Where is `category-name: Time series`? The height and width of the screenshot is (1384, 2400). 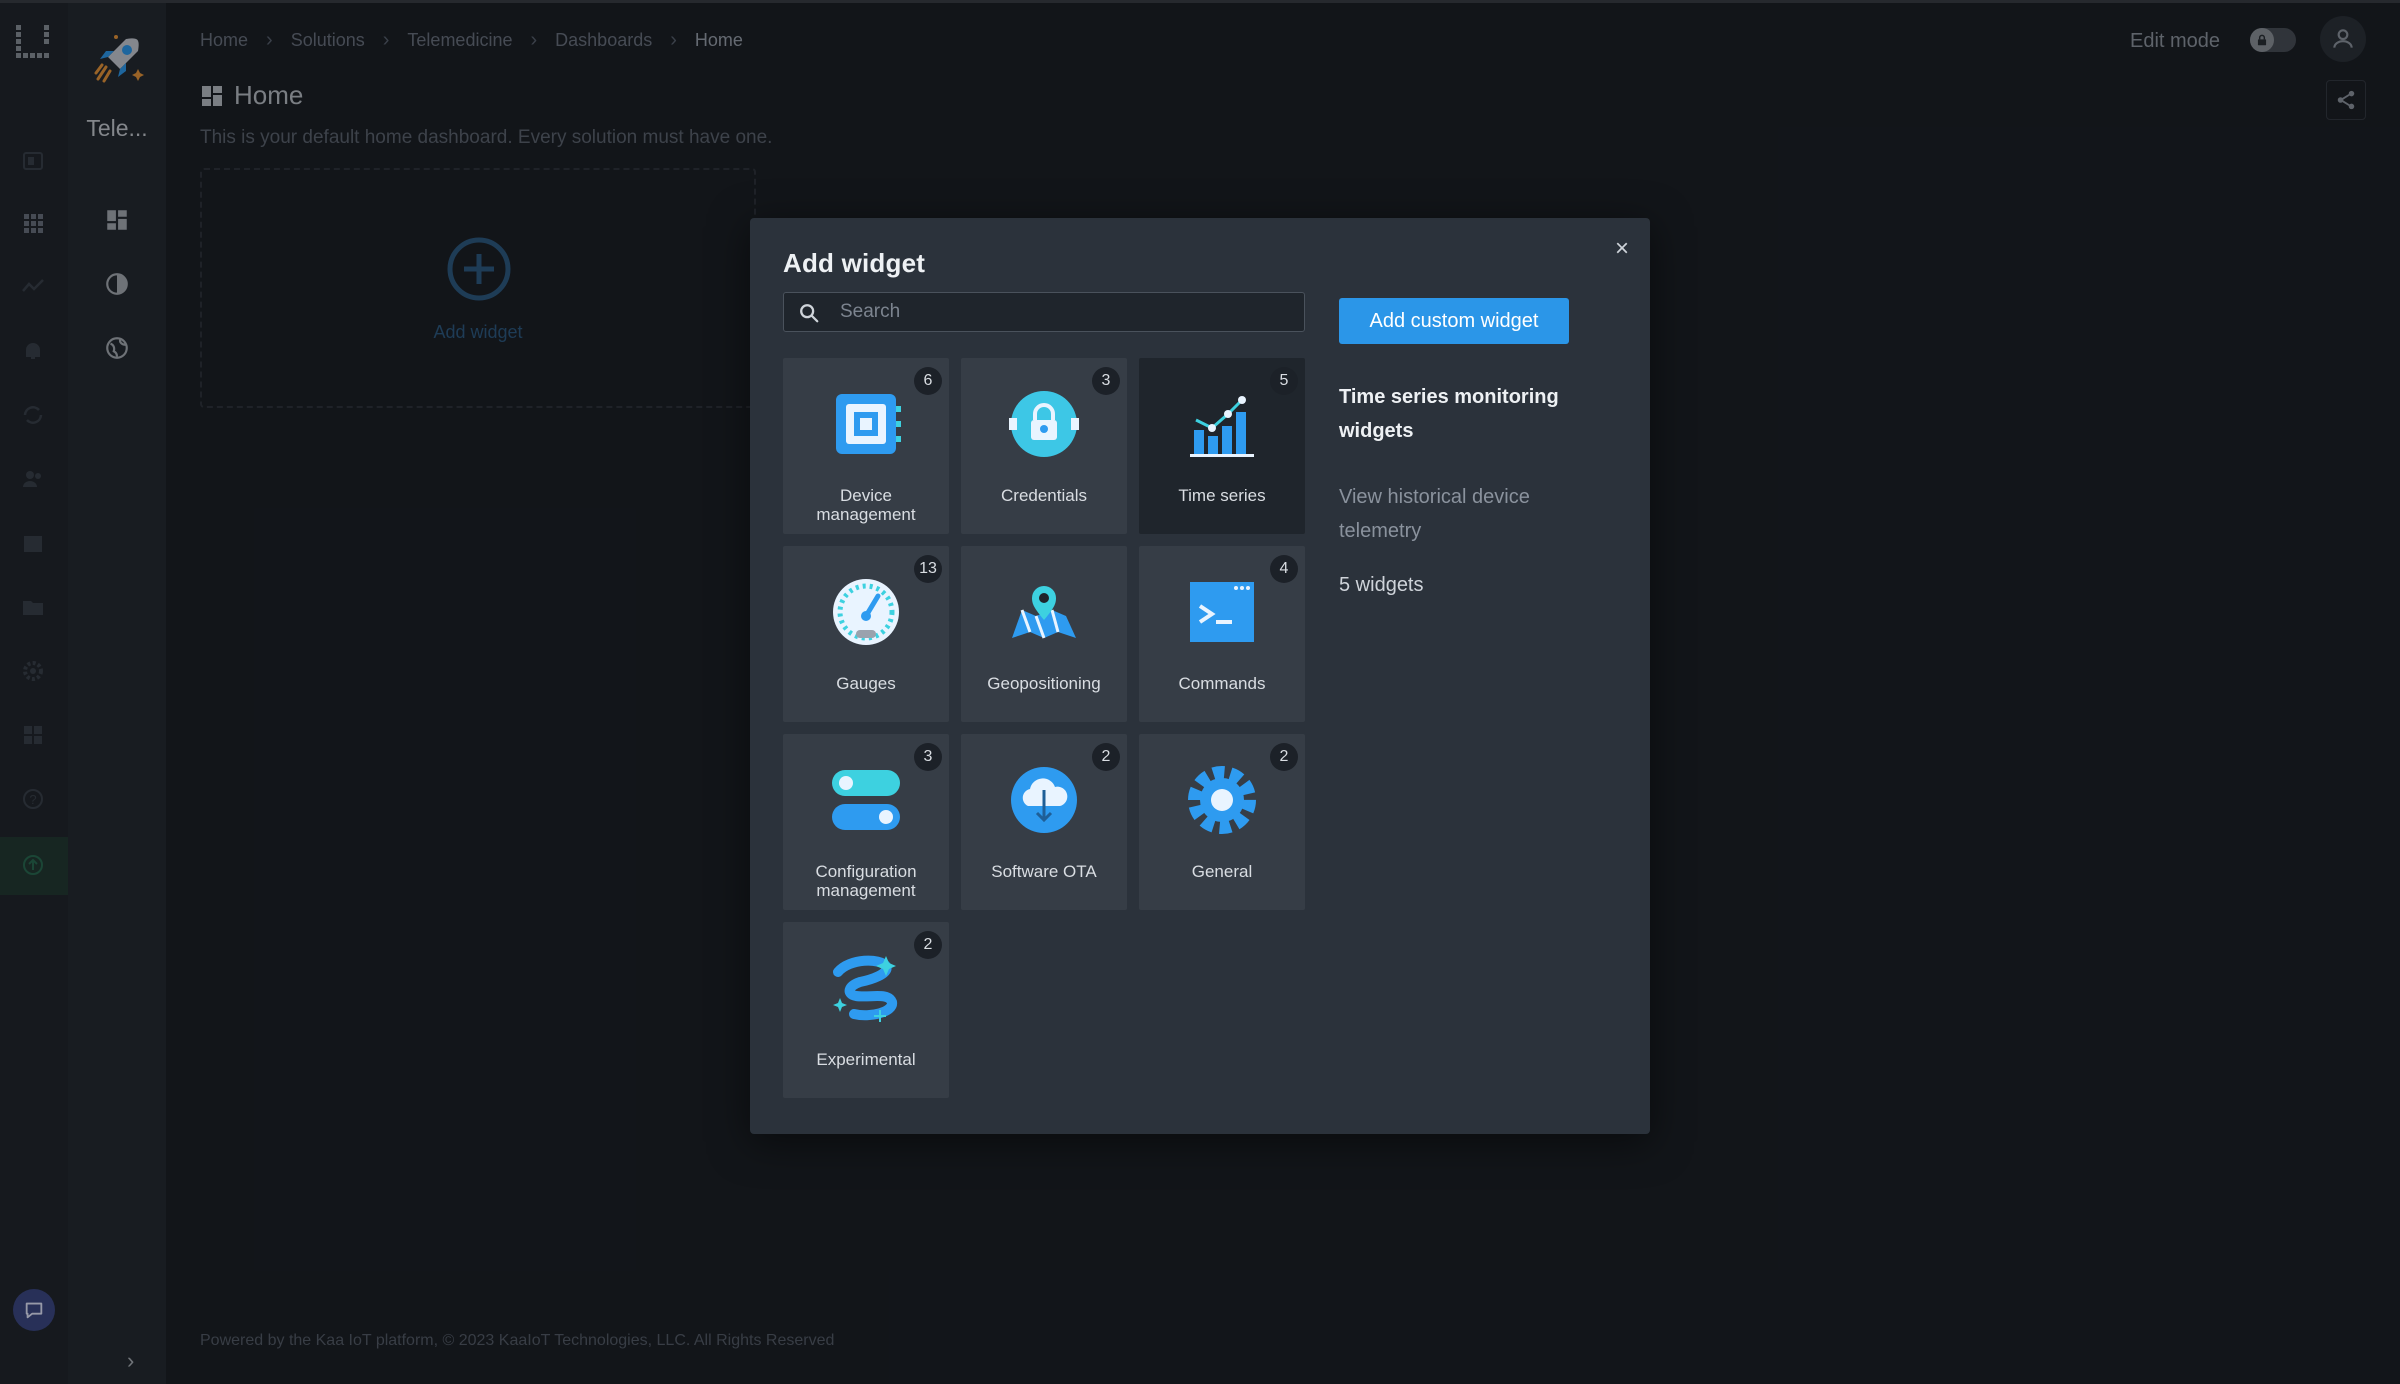
category-name: Time series is located at coordinates (1222, 495).